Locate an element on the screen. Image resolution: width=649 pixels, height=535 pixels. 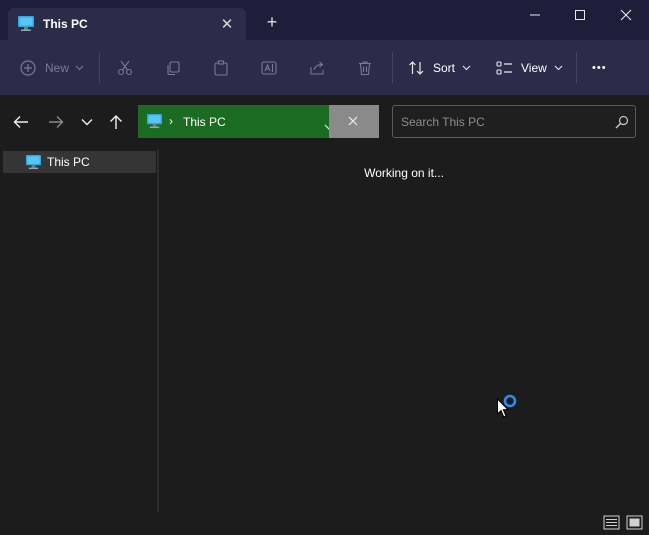
see-more-button: ••• is located at coordinates (599, 67).